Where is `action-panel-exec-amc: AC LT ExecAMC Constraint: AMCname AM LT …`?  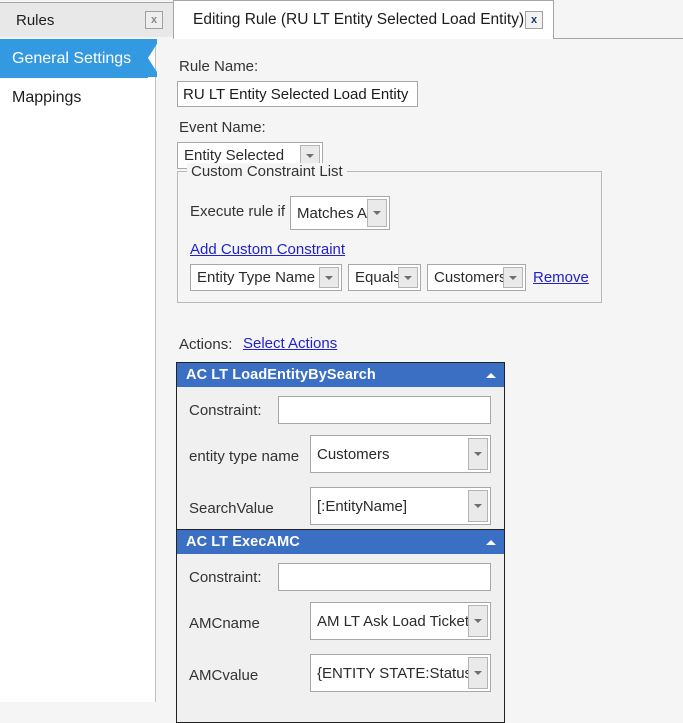 action-panel-exec-amc: AC LT ExecAMC Constraint: AMCname AM LT … is located at coordinates (340, 626).